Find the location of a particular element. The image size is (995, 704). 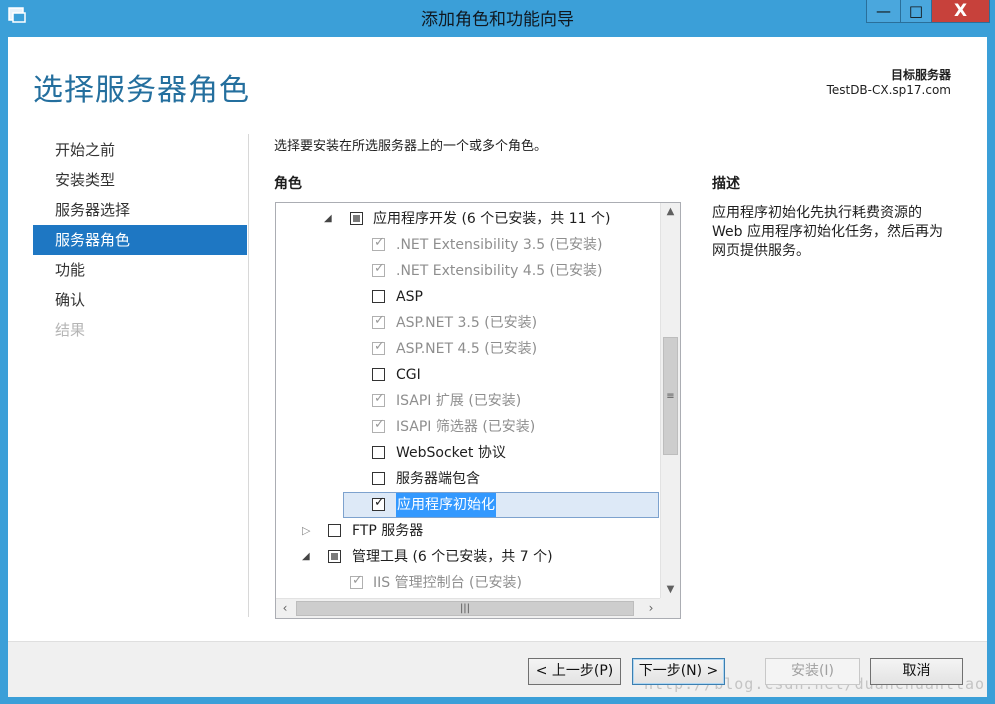

tree-row-ssi: 服务器端包含 is located at coordinates (468, 479).